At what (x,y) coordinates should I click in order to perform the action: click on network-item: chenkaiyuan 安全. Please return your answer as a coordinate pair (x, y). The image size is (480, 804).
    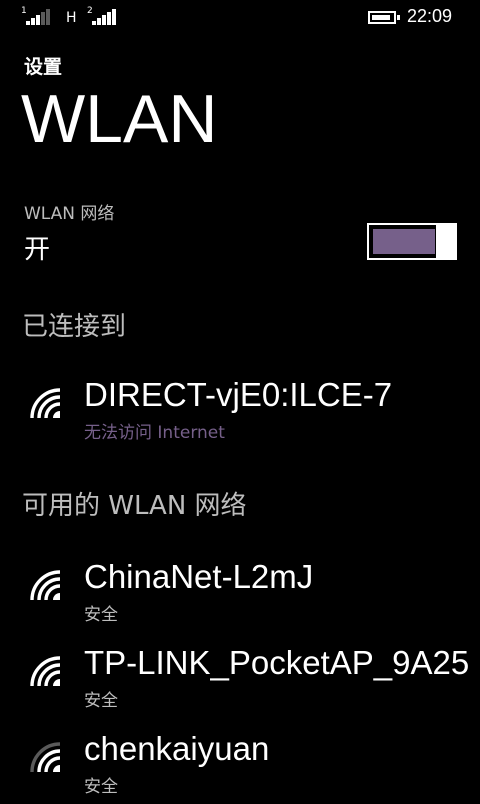
    Looking at the image, I should click on (240, 767).